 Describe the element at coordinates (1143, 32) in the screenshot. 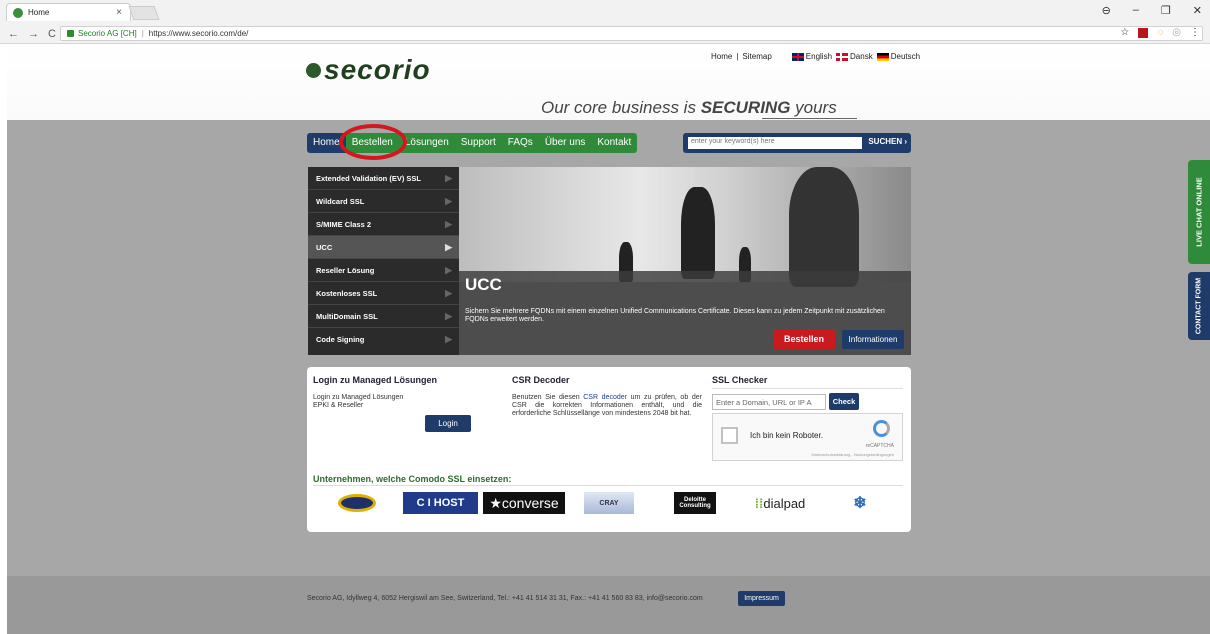

I see `pdf-extension-icon` at that location.